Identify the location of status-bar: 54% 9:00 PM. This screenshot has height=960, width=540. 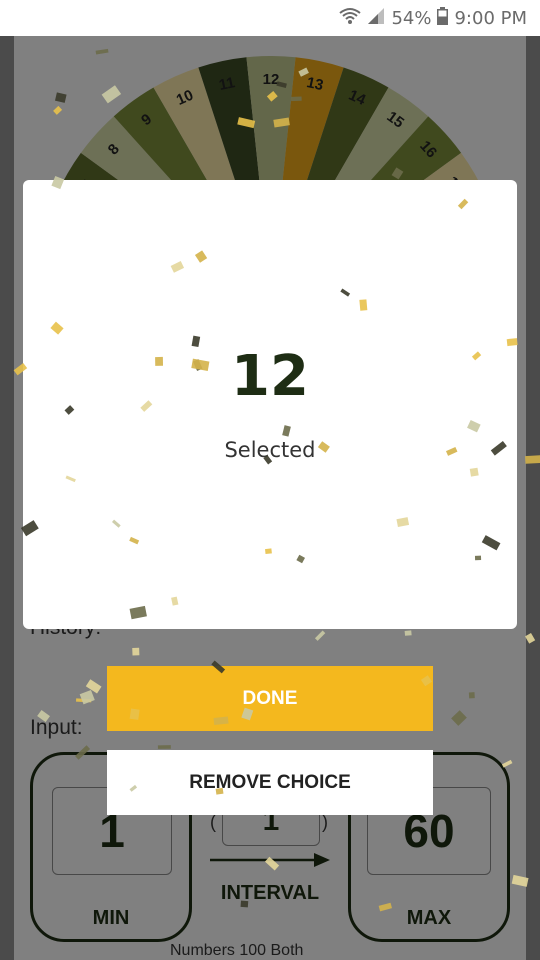
(270, 18).